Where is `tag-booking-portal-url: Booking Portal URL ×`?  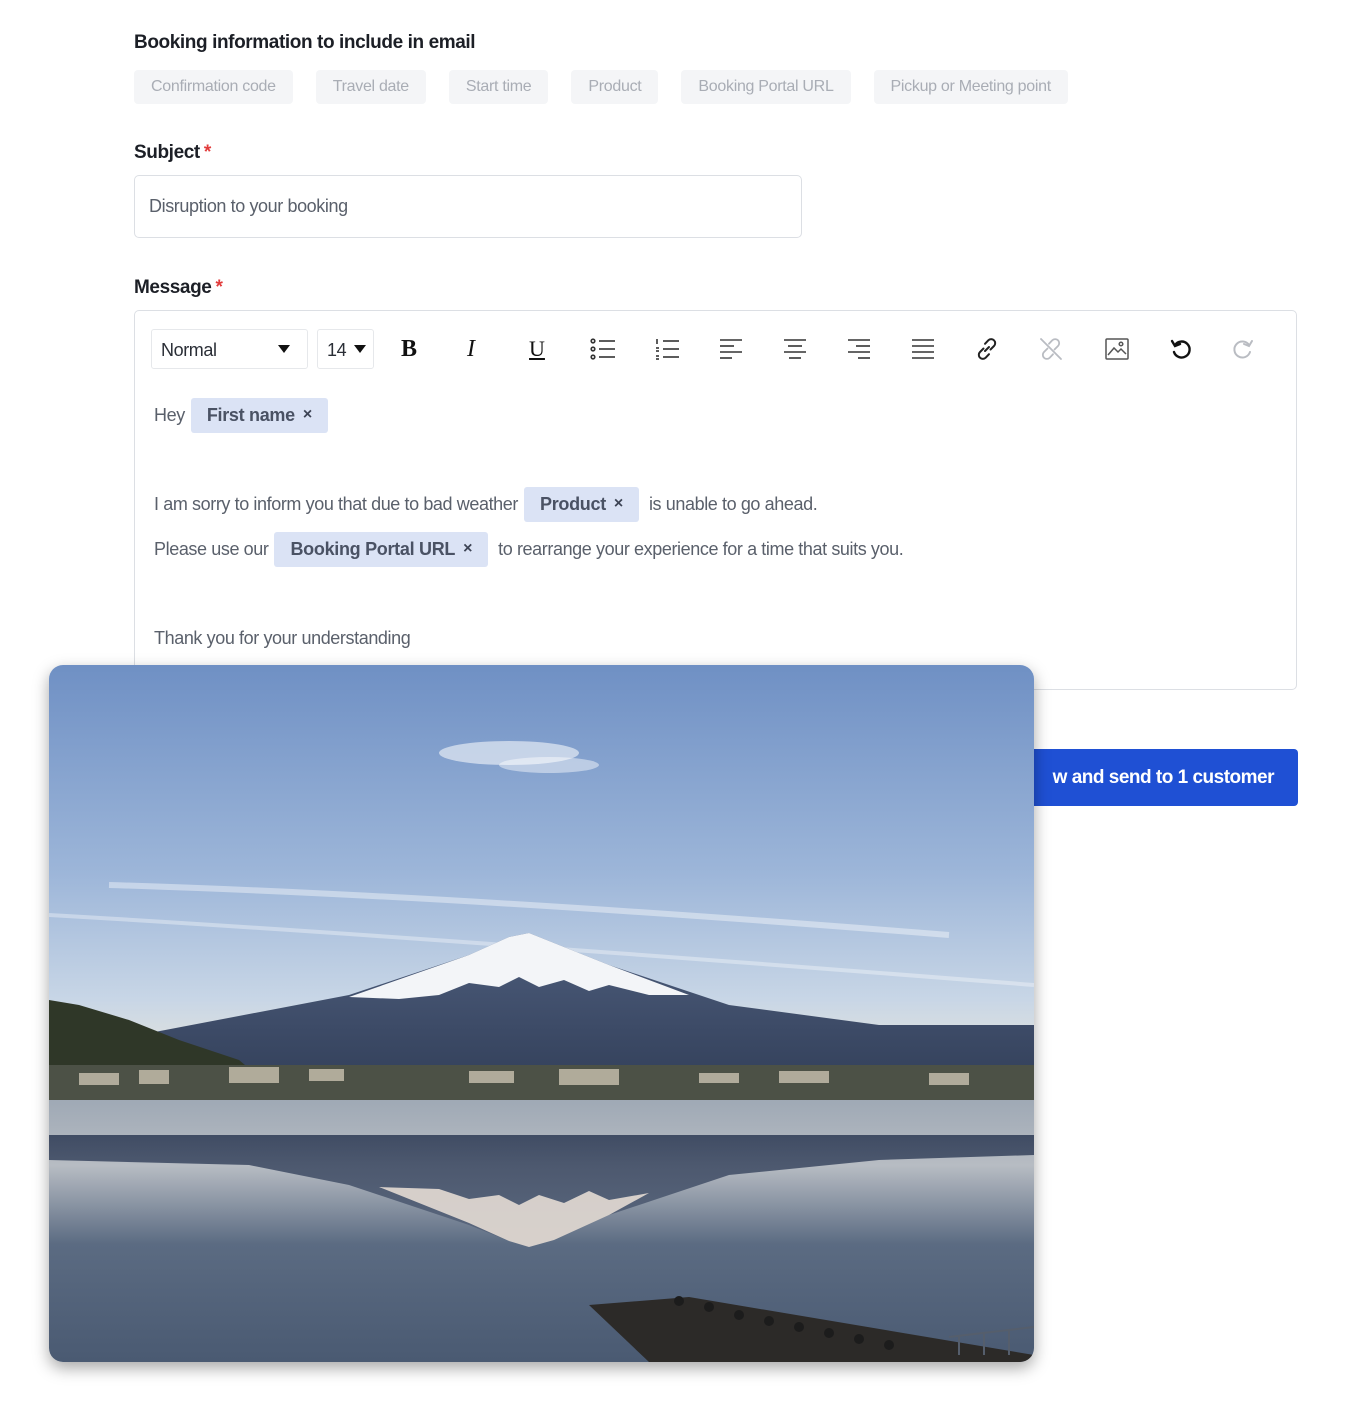
tag-booking-portal-url: Booking Portal URL × is located at coordinates (381, 549).